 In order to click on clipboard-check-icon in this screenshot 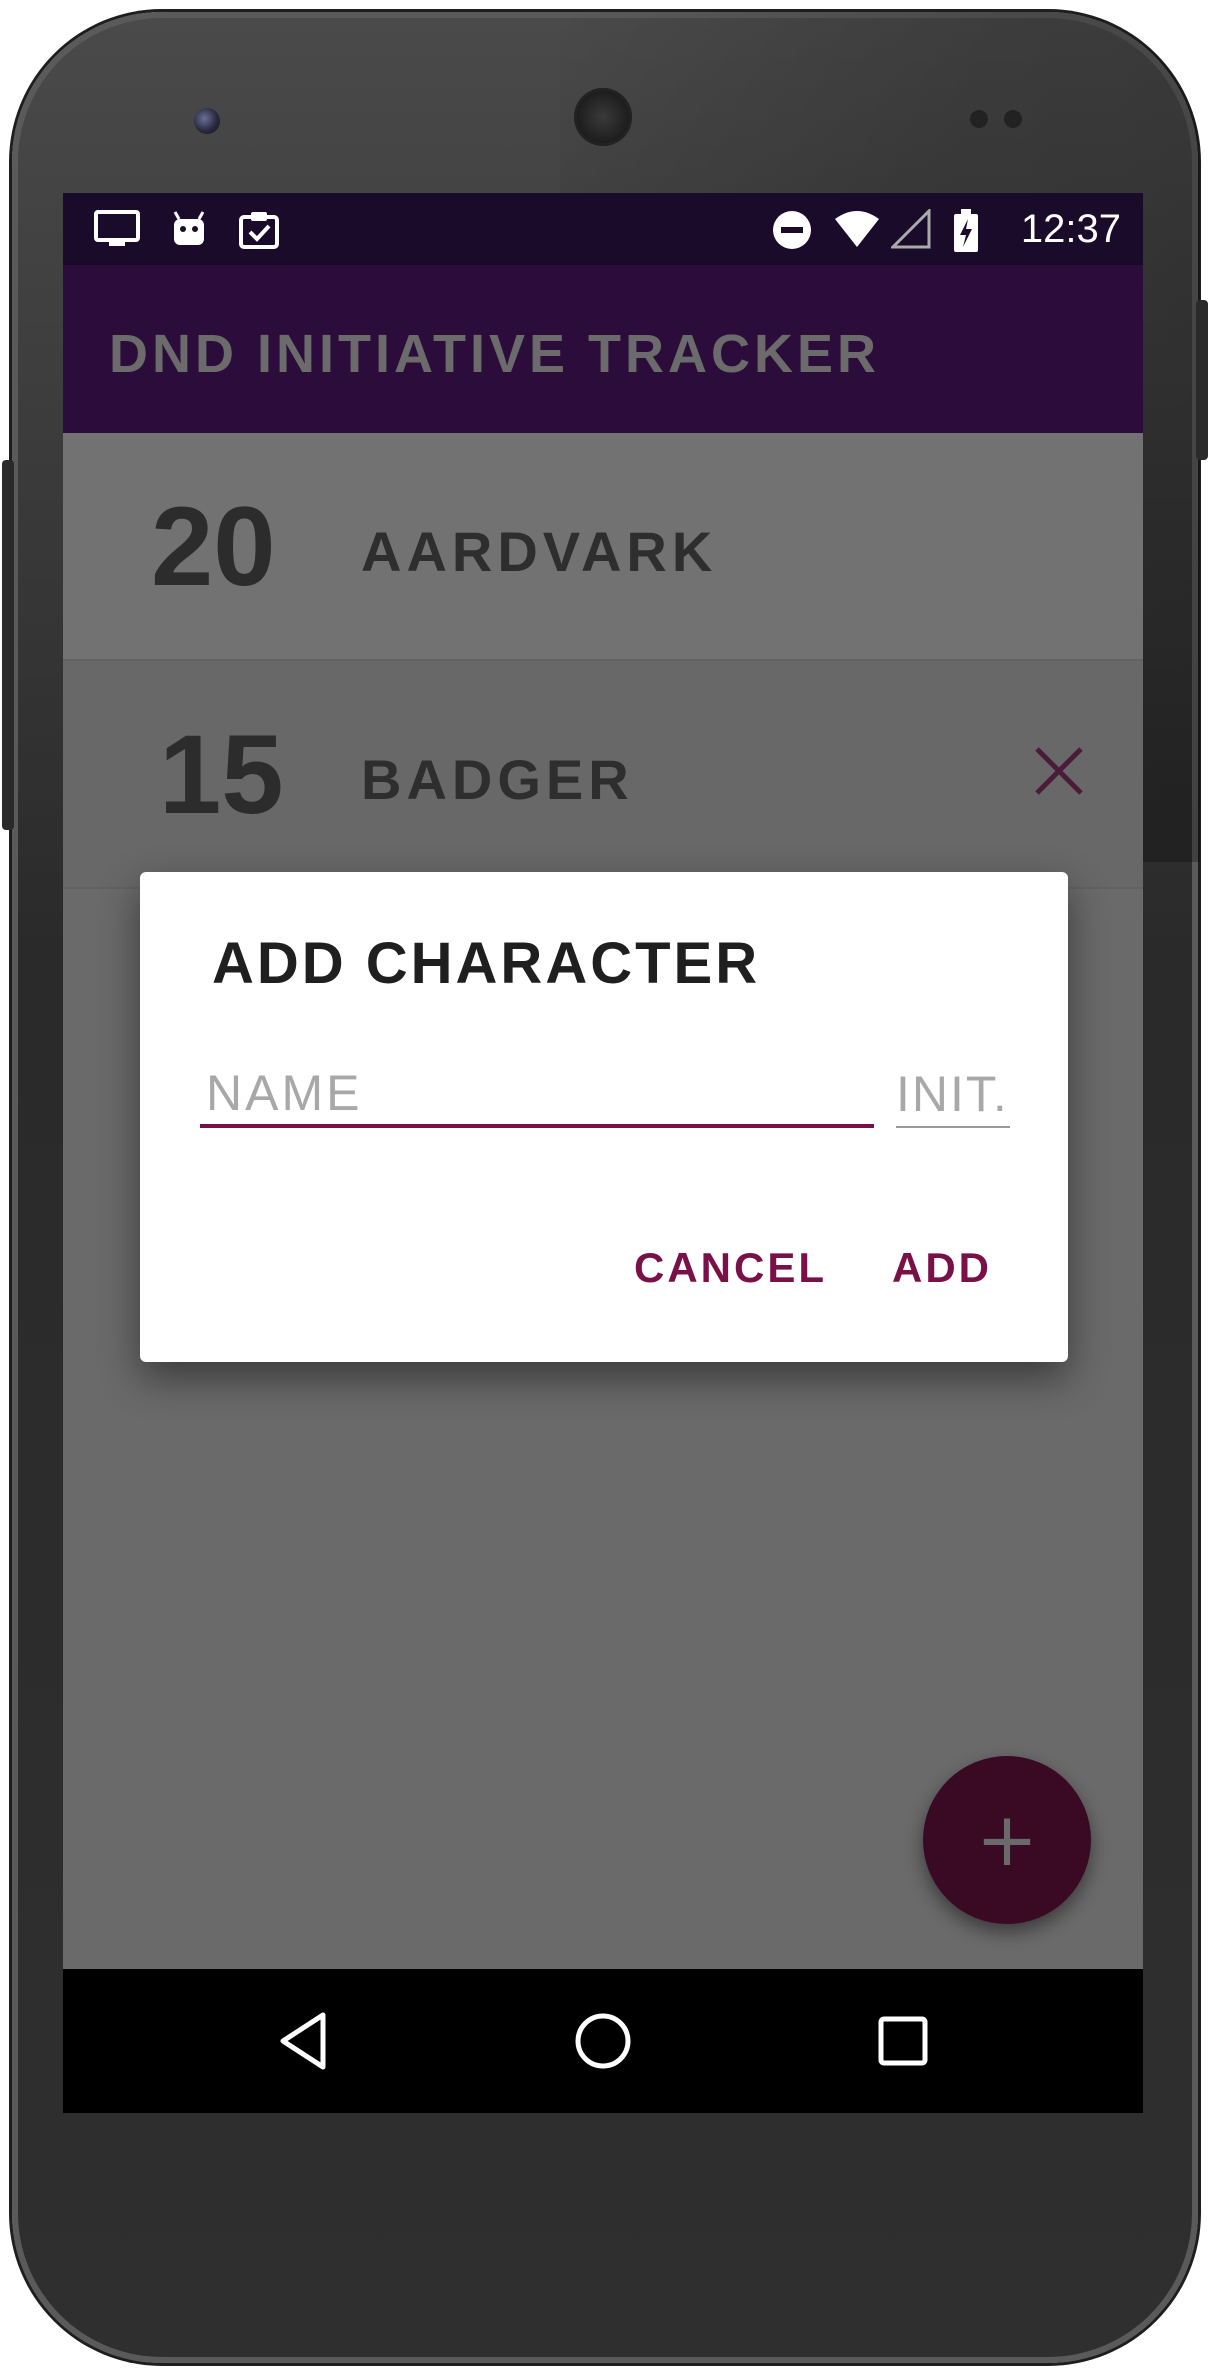, I will do `click(259, 229)`.